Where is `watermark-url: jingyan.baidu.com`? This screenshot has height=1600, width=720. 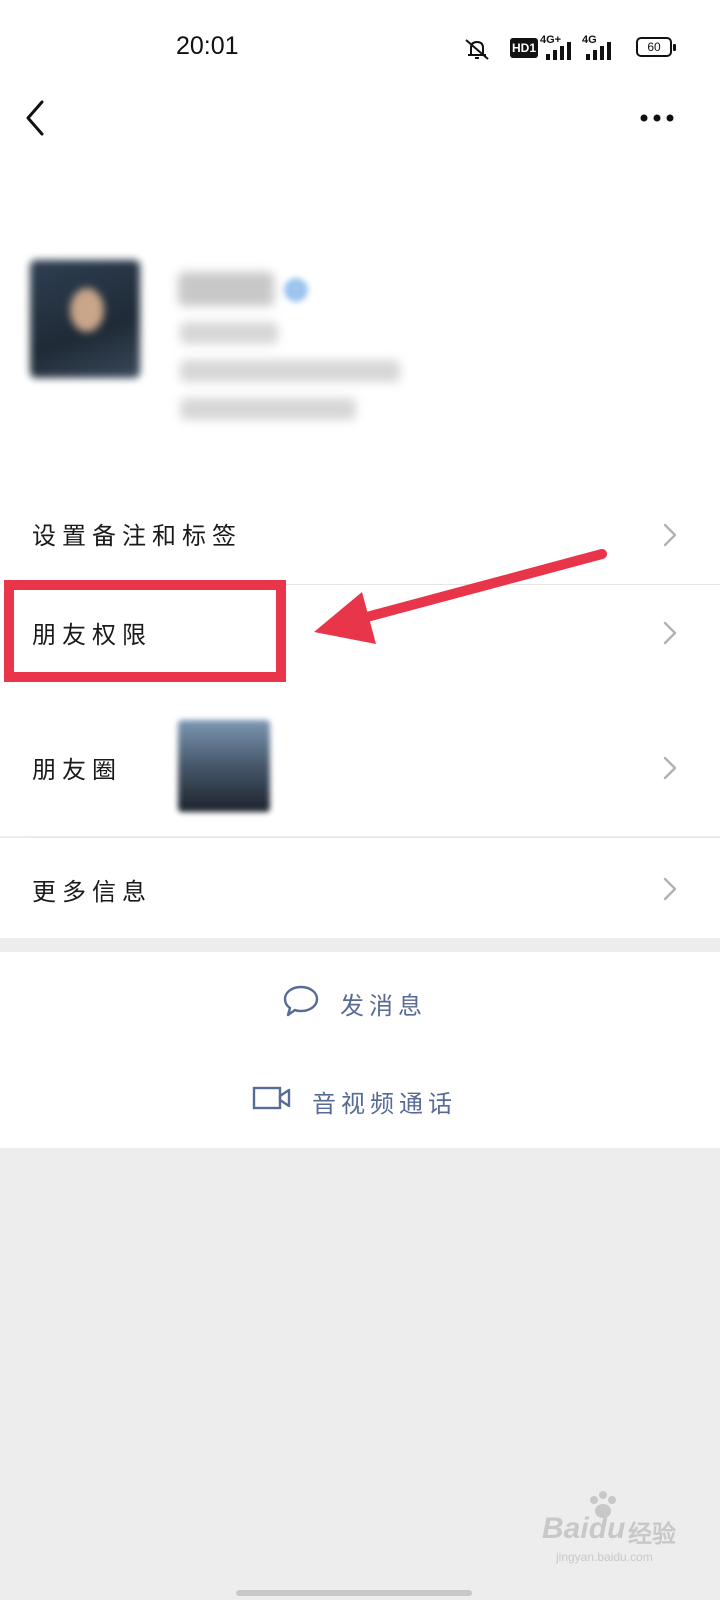 watermark-url: jingyan.baidu.com is located at coordinates (604, 1557).